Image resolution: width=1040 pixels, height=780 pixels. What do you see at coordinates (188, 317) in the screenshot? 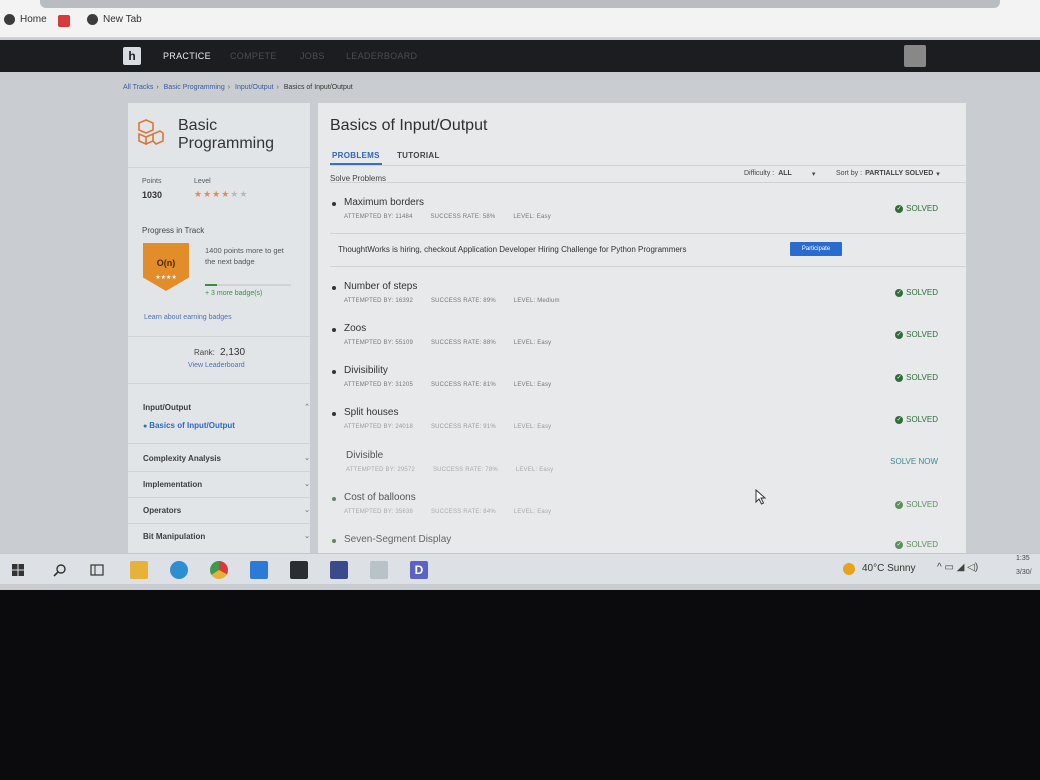
I see `learn-badges-link: Learn about earning badges` at bounding box center [188, 317].